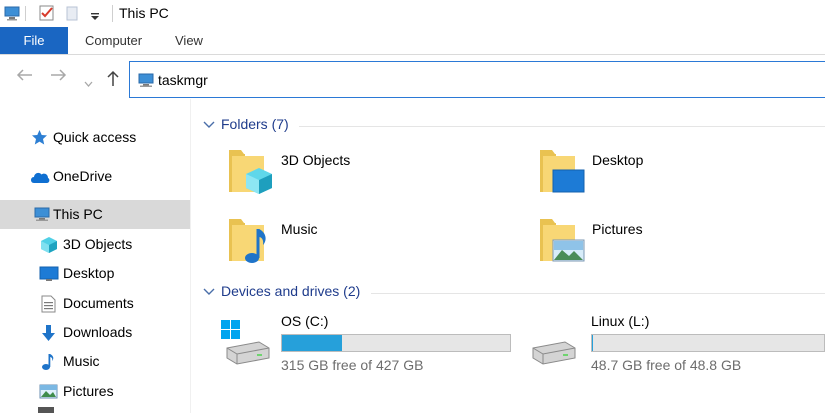 The height and width of the screenshot is (413, 825). Describe the element at coordinates (88, 81) in the screenshot. I see `recent-locations-chevron-icon` at that location.